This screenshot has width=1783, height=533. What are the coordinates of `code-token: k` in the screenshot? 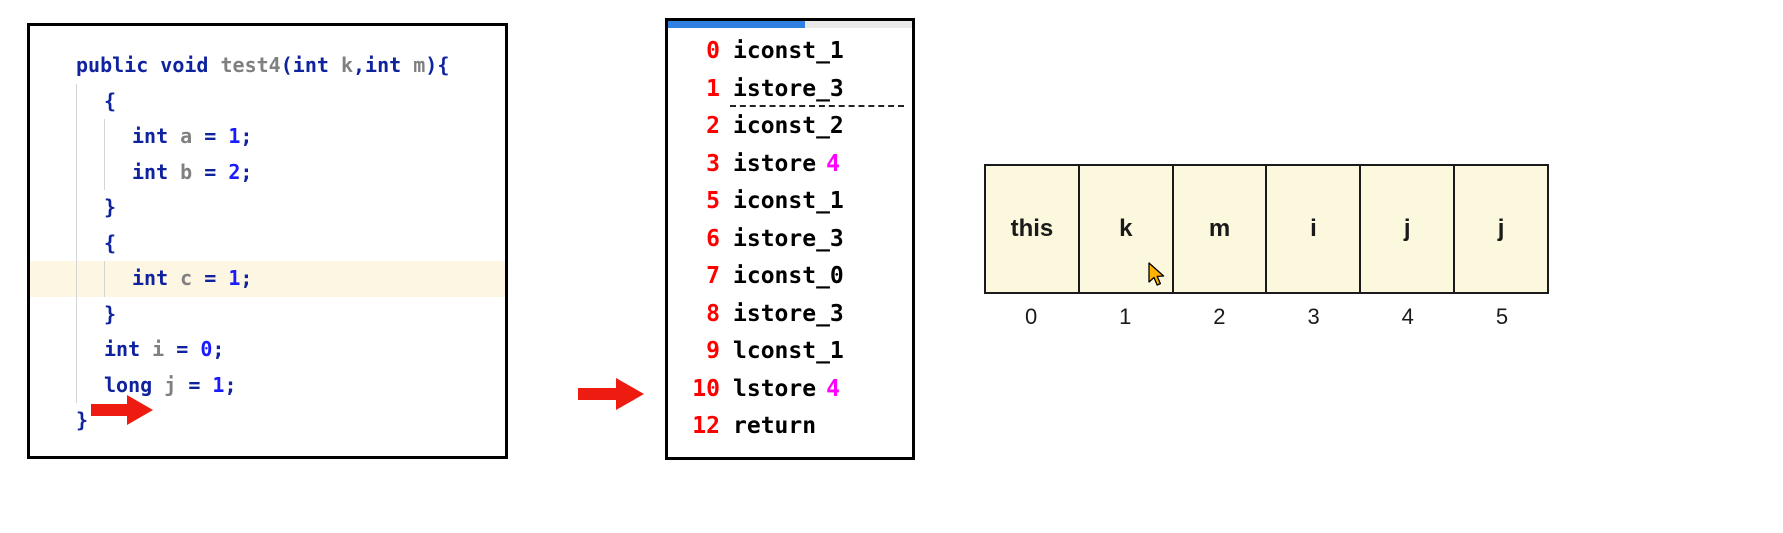 It's located at (346, 65).